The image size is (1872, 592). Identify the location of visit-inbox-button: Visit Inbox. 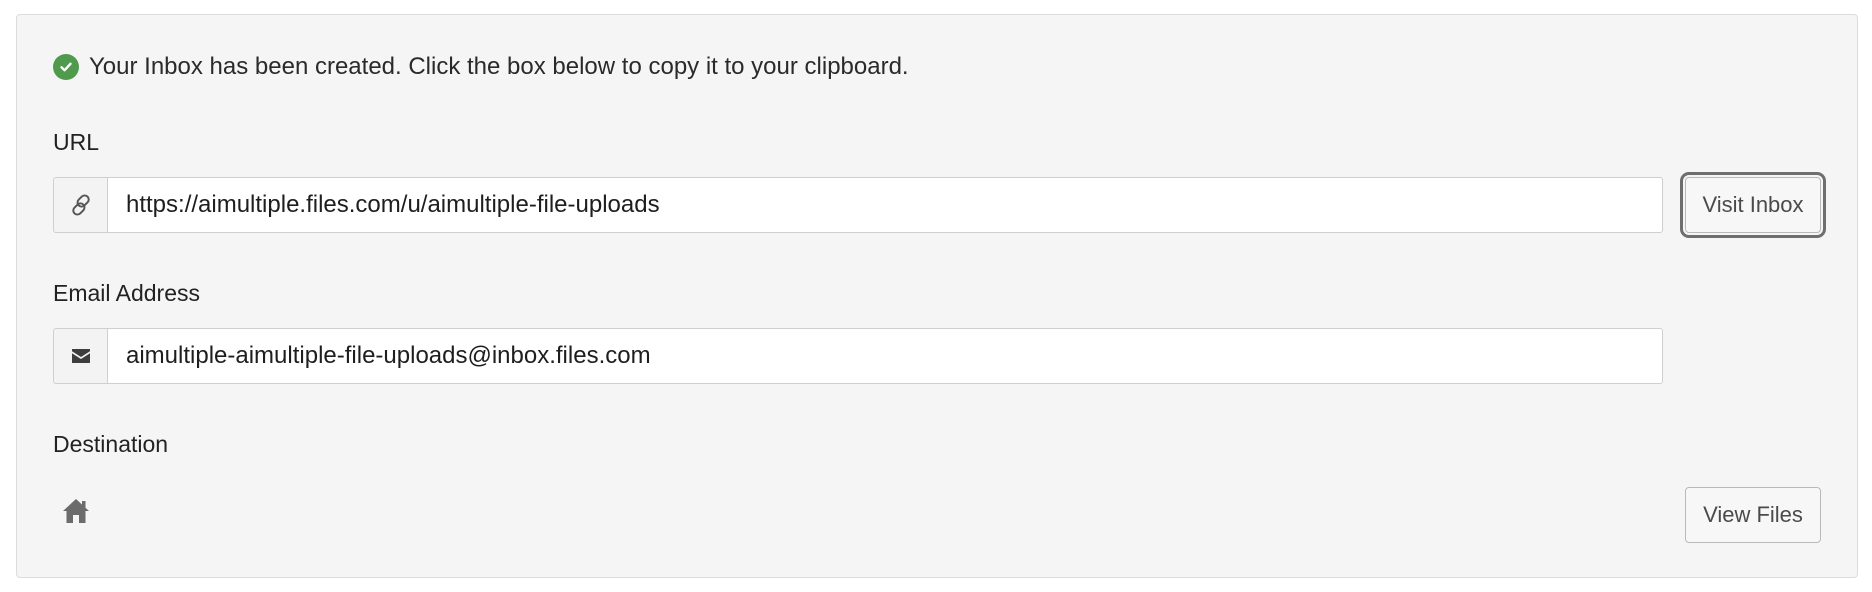
(1753, 205).